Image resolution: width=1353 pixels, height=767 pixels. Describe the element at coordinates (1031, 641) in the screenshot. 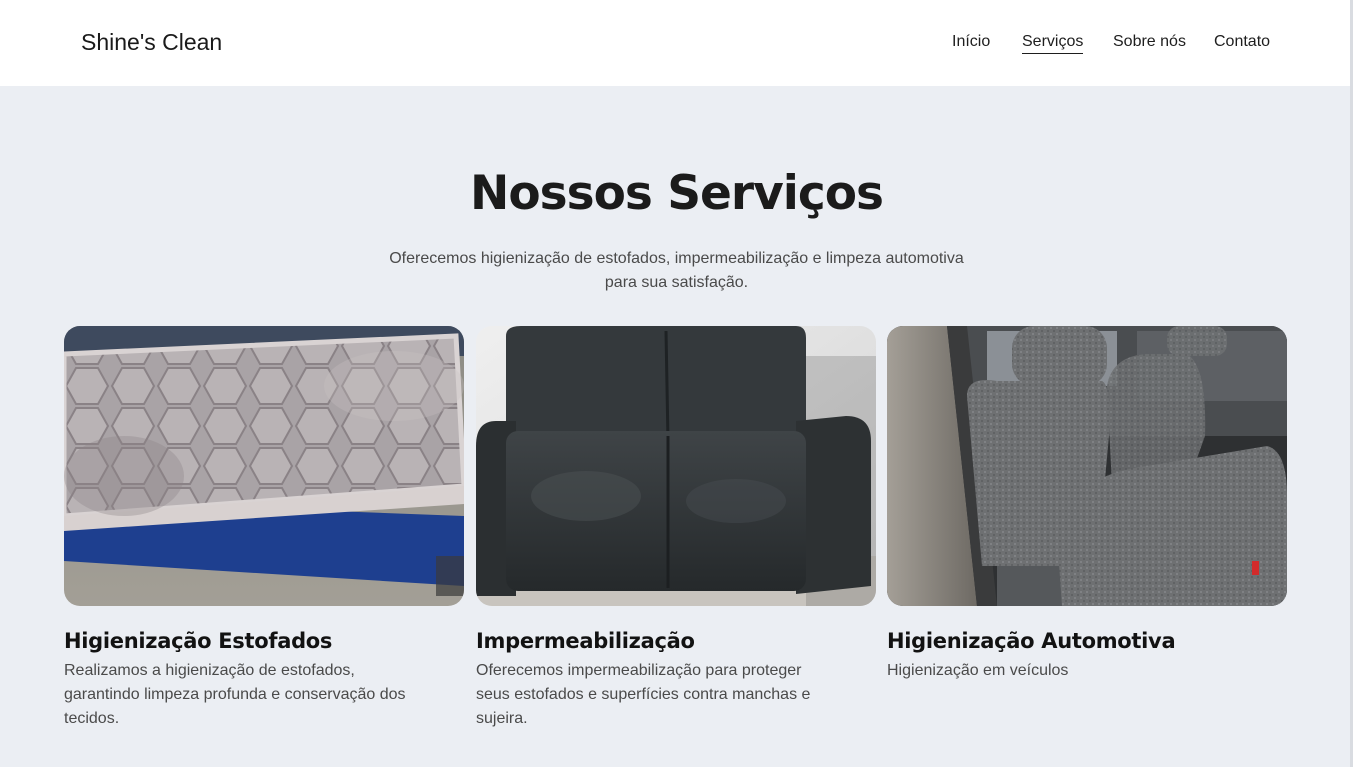

I see `card-title-automotiva: Higienização Automotiva` at that location.